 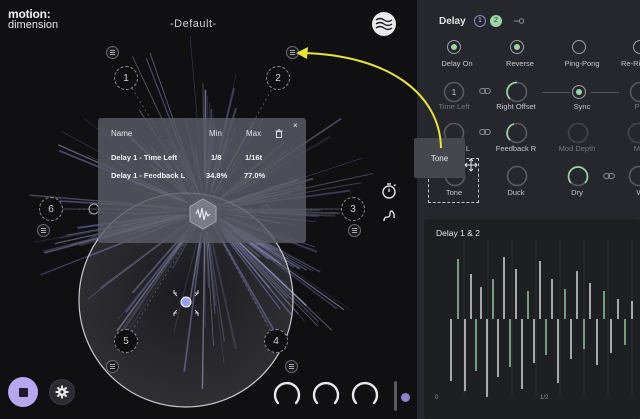 I want to click on node-6: 6, so click(x=51, y=209).